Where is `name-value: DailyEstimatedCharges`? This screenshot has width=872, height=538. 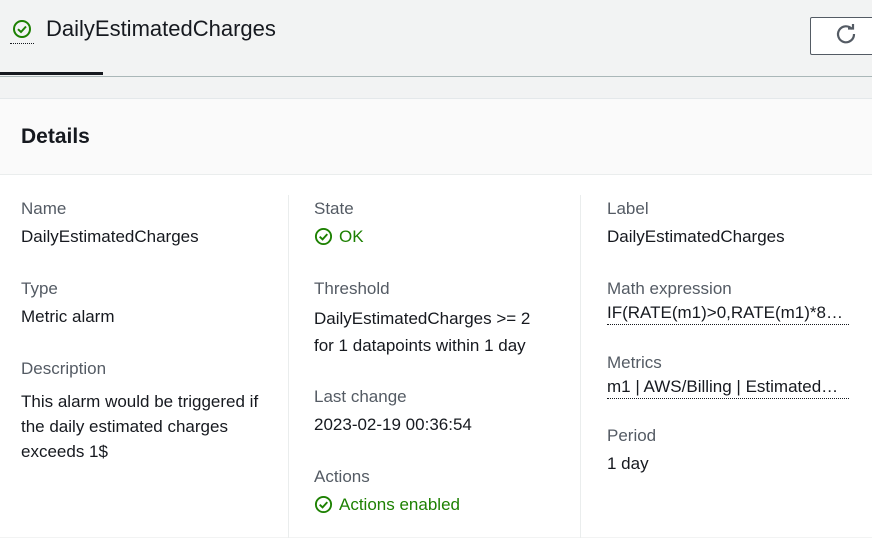 name-value: DailyEstimatedCharges is located at coordinates (110, 236).